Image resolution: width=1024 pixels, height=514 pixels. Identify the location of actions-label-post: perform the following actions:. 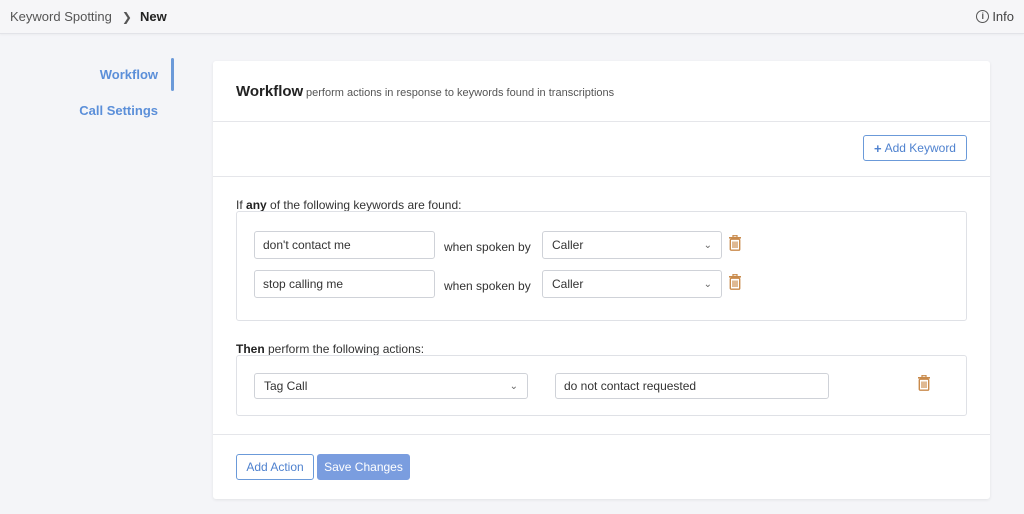
(344, 349).